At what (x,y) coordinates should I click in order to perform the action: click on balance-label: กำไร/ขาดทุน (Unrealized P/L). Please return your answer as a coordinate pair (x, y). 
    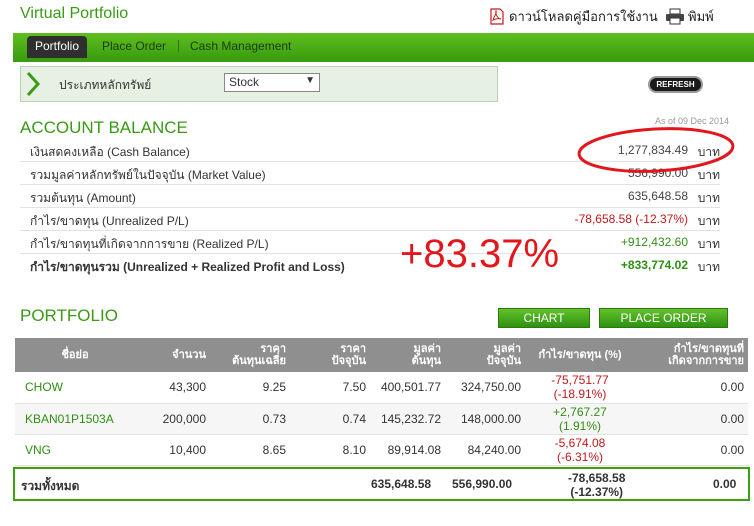
    Looking at the image, I should click on (109, 221).